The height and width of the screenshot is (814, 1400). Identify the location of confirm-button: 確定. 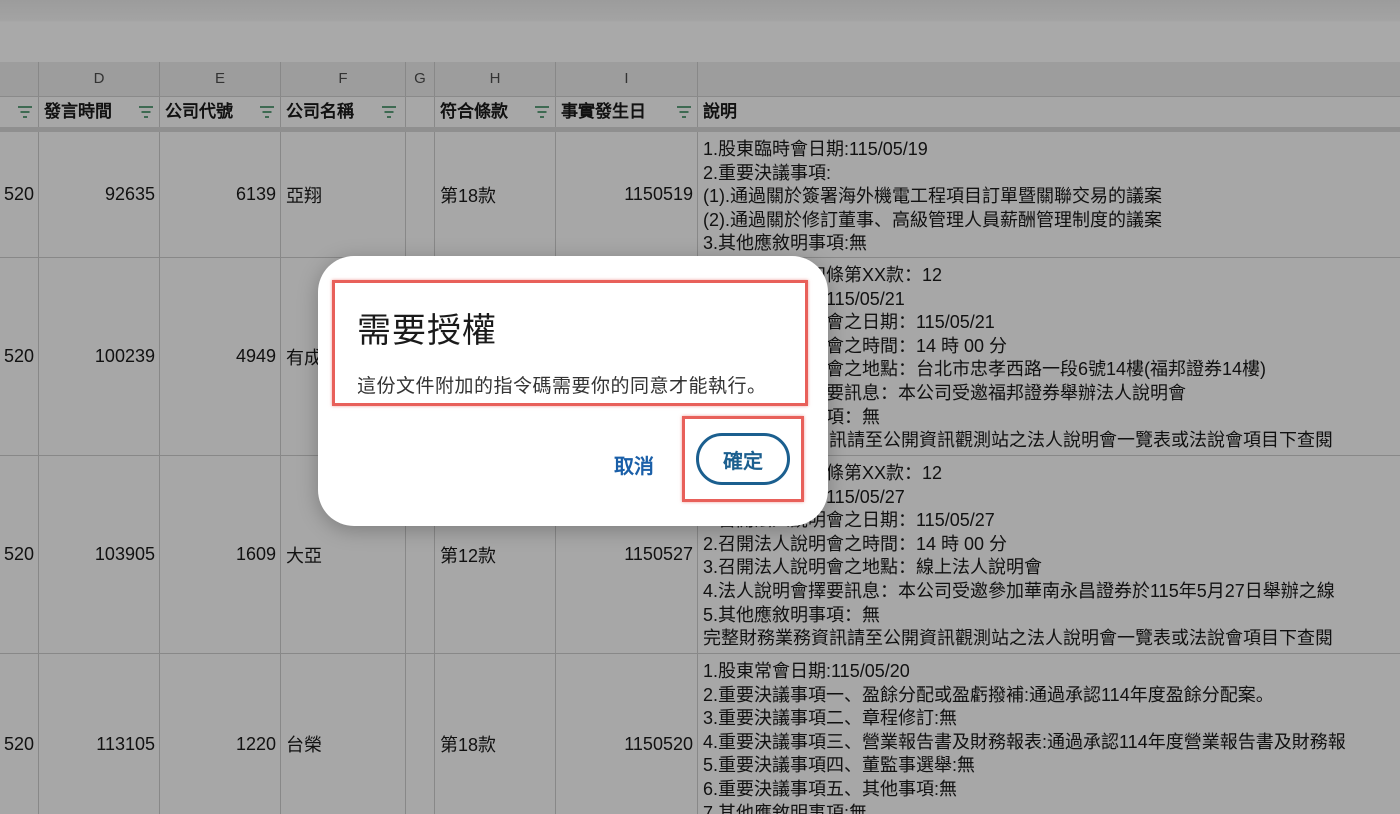
(743, 459).